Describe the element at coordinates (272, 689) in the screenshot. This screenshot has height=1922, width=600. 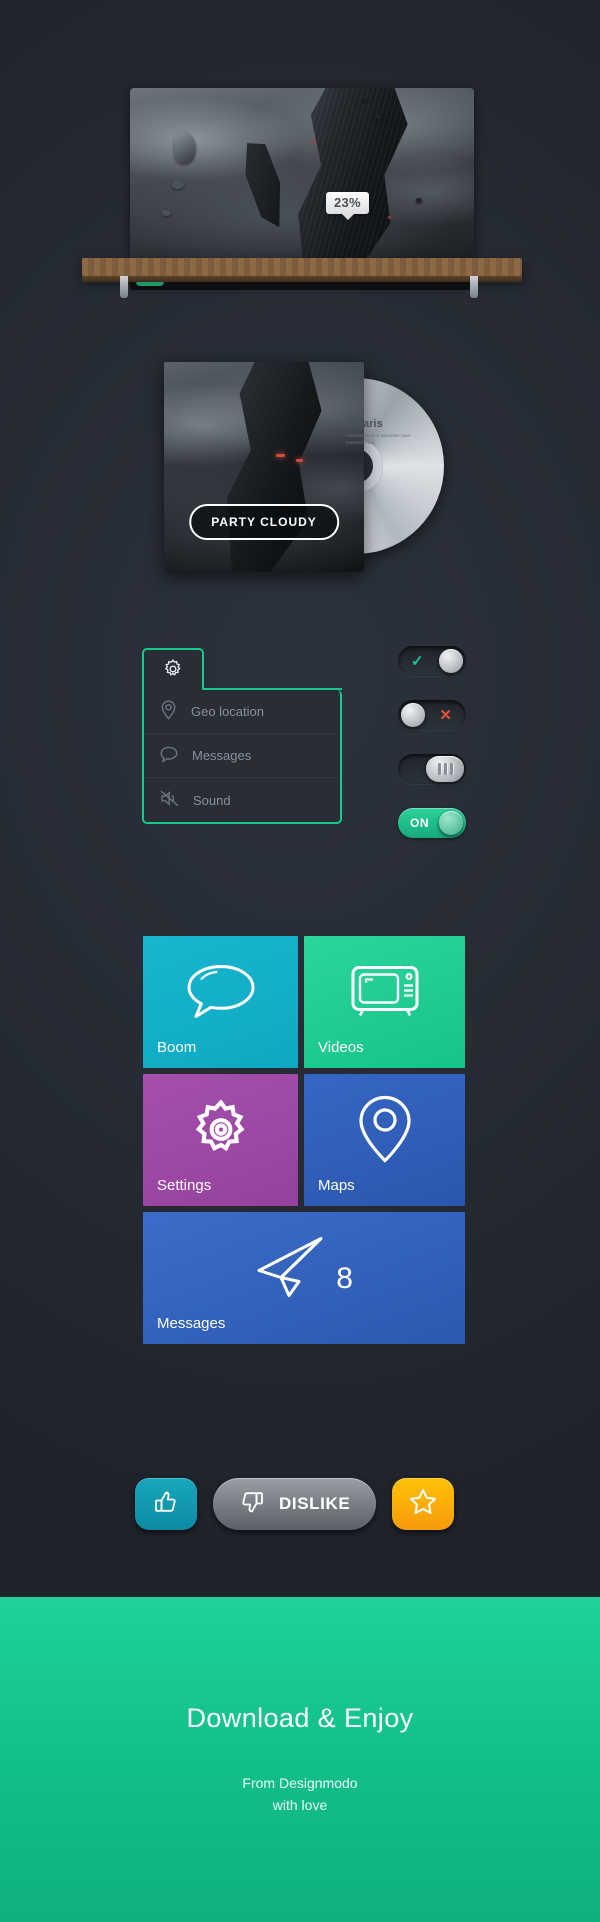
I see `menu-accent-line` at that location.